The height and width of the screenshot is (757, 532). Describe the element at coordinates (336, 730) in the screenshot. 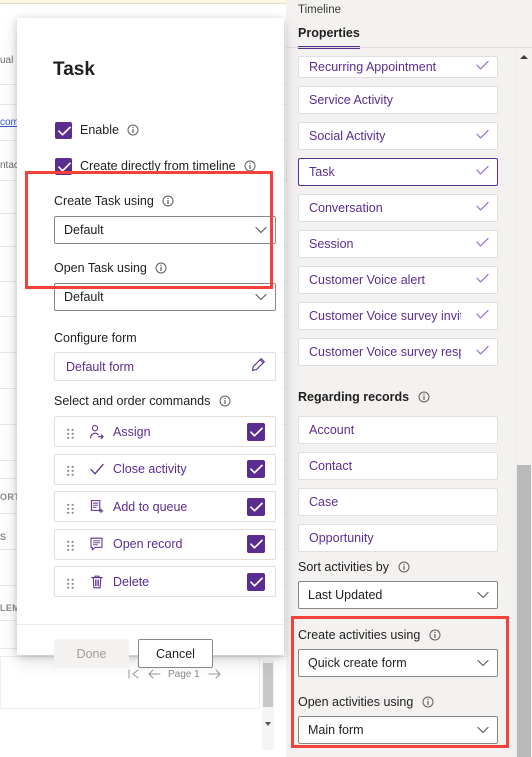

I see `open-activities-value: Main form` at that location.